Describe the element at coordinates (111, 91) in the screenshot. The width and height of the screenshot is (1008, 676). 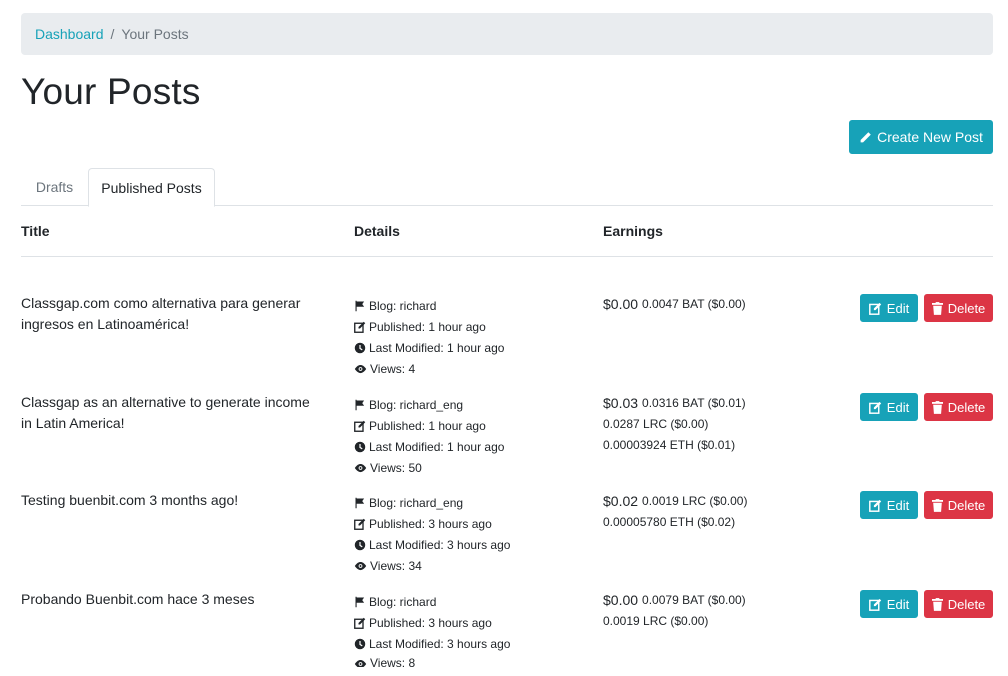
I see `page-title: Your Posts` at that location.